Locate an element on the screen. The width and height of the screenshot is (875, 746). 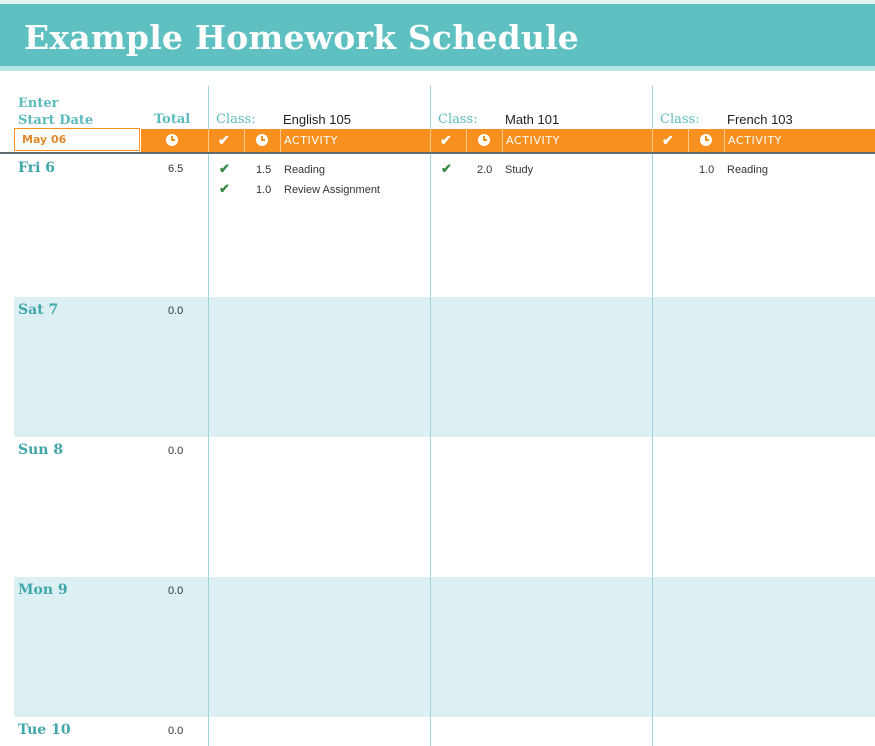
day-row-tue: Tue 10 0.0 is located at coordinates (444, 731).